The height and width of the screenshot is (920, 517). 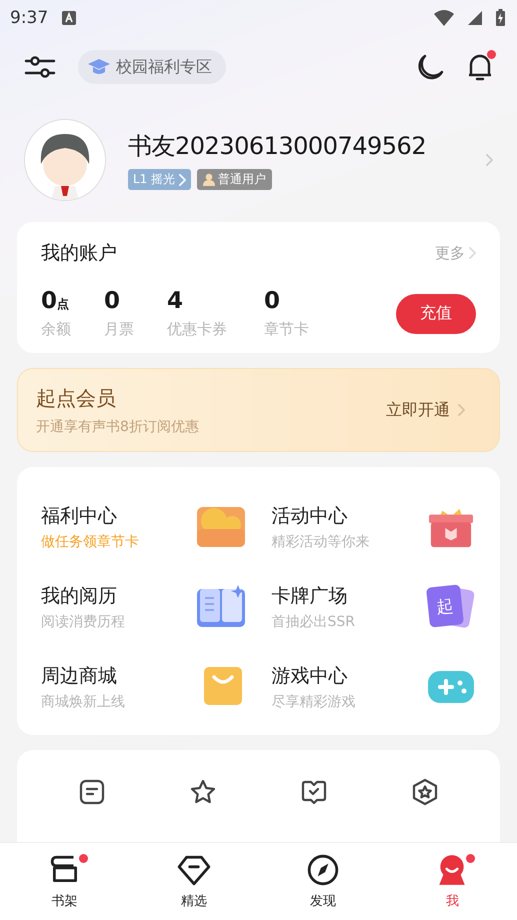 I want to click on stat-value: 4, so click(x=175, y=301).